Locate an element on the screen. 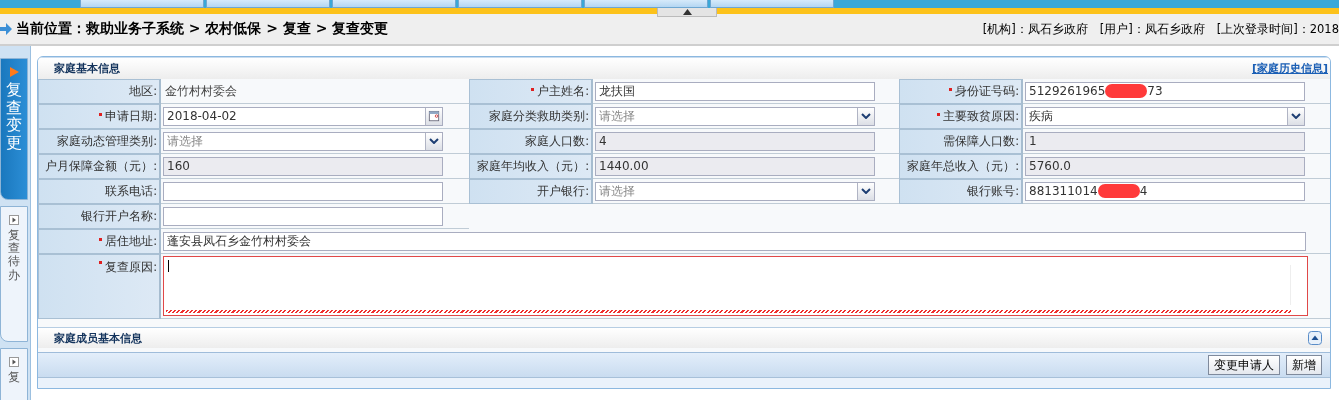  field-value: 金竹村村委会 is located at coordinates (200, 91).